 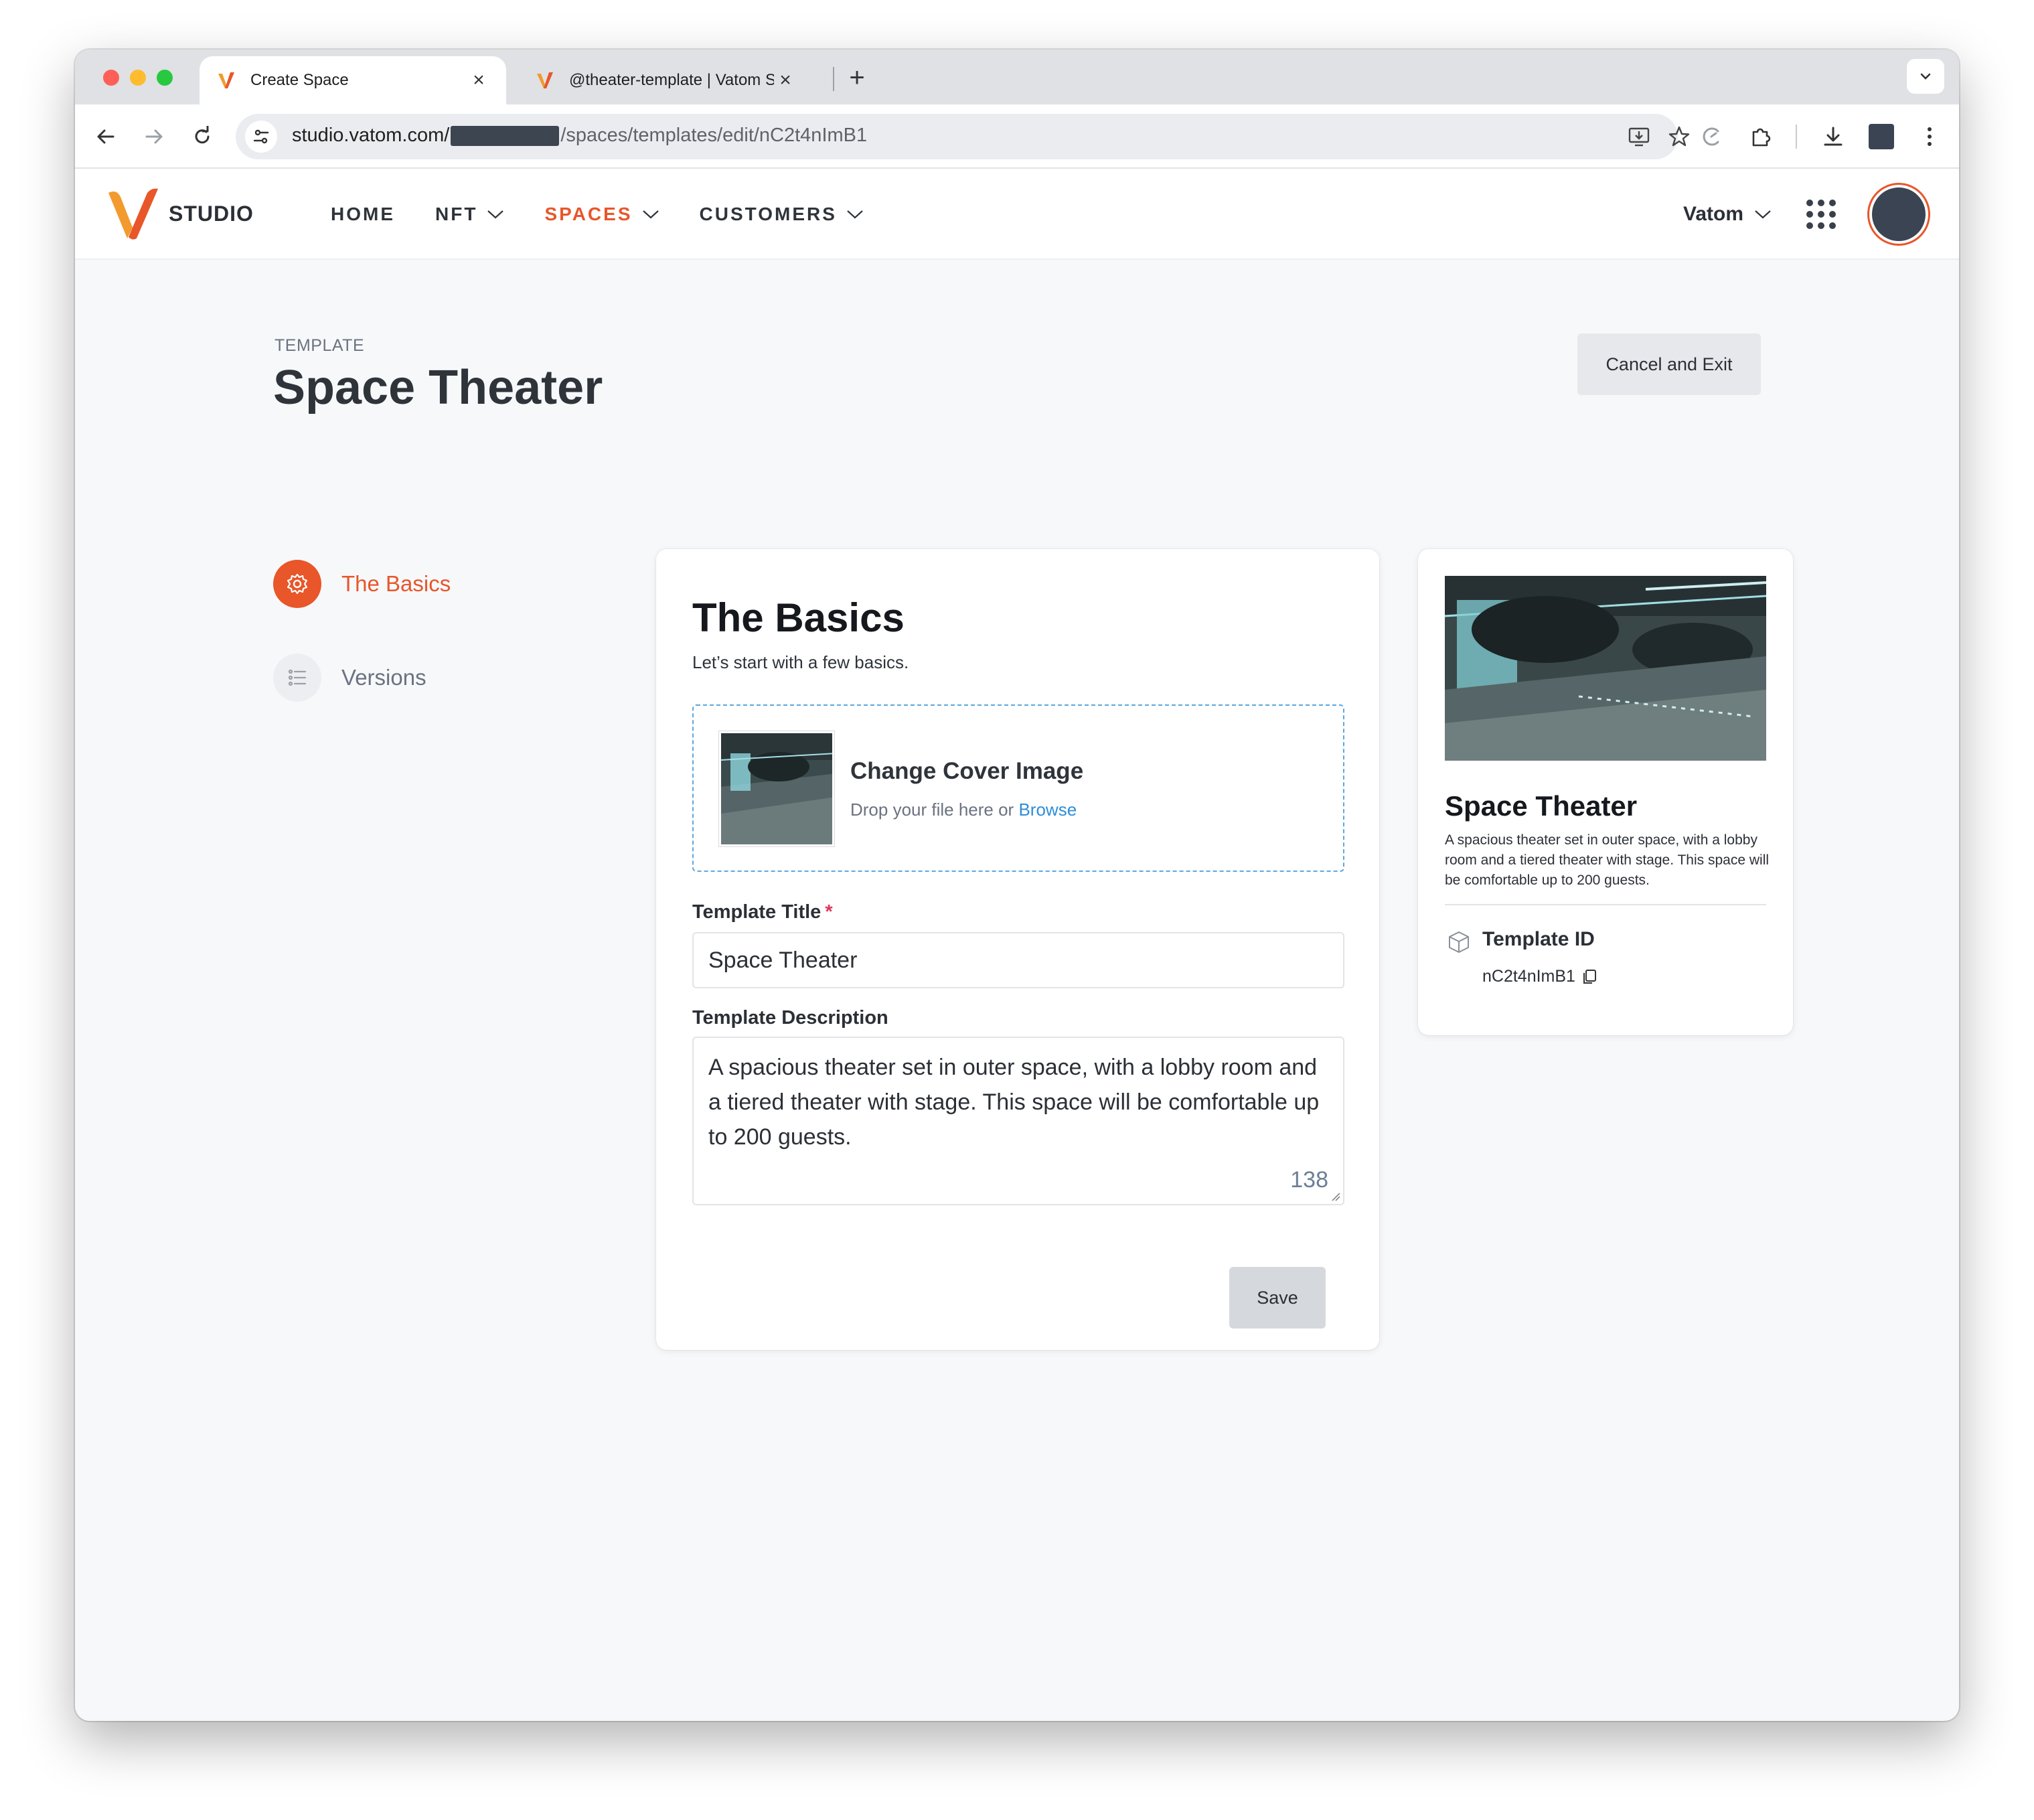 I want to click on template-title-label: Template Title *, so click(x=762, y=912).